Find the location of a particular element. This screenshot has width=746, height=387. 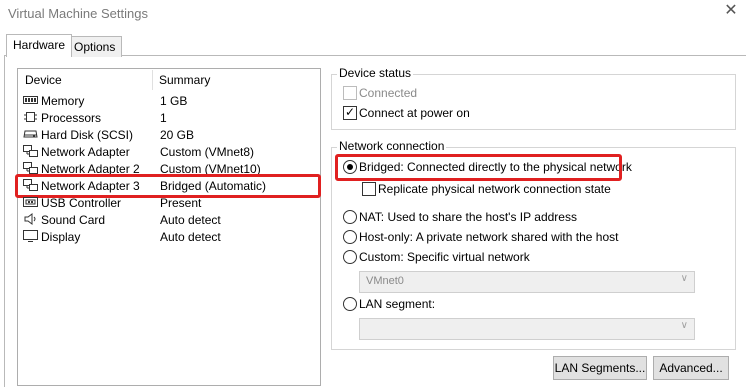

column-divider is located at coordinates (152, 80).